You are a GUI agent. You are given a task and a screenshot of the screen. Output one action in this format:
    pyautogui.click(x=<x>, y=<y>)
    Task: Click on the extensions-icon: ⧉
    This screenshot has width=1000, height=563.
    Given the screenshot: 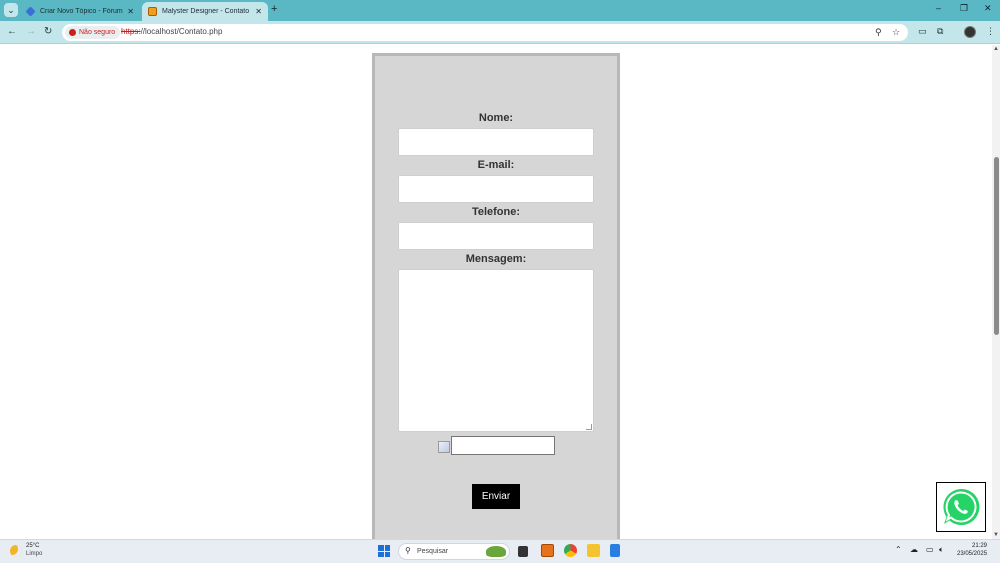 What is the action you would take?
    pyautogui.click(x=940, y=31)
    